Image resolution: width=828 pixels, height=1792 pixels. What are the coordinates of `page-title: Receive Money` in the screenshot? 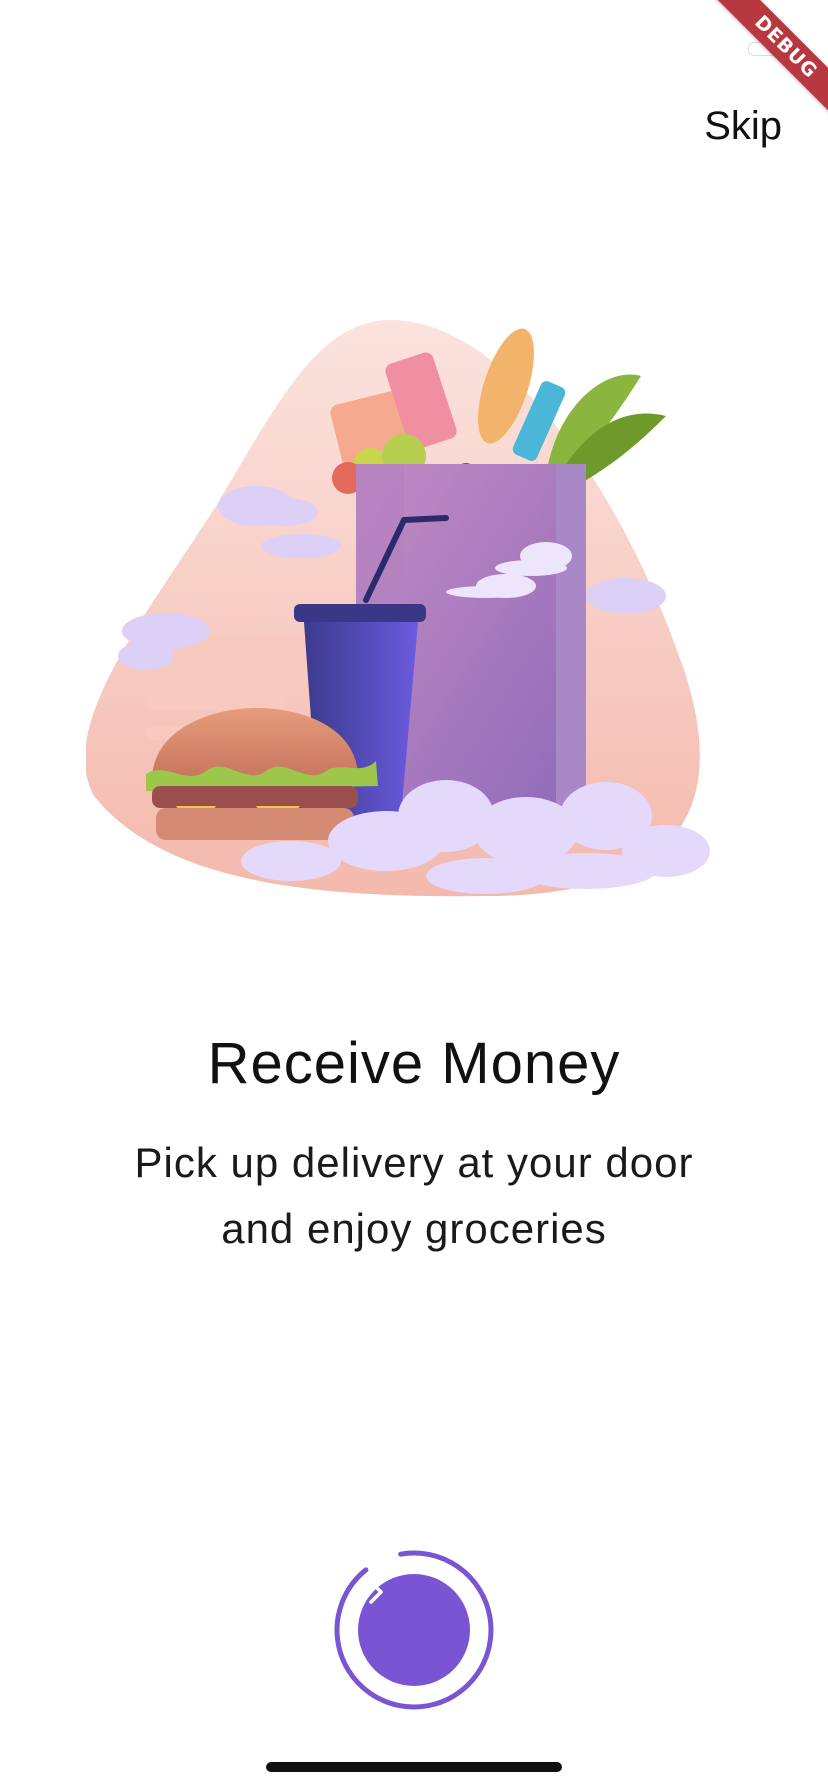 It's located at (414, 1063).